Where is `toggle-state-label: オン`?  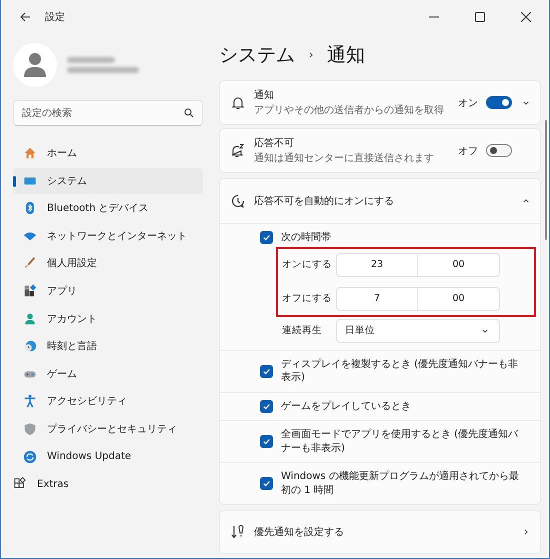 toggle-state-label: オン is located at coordinates (468, 103).